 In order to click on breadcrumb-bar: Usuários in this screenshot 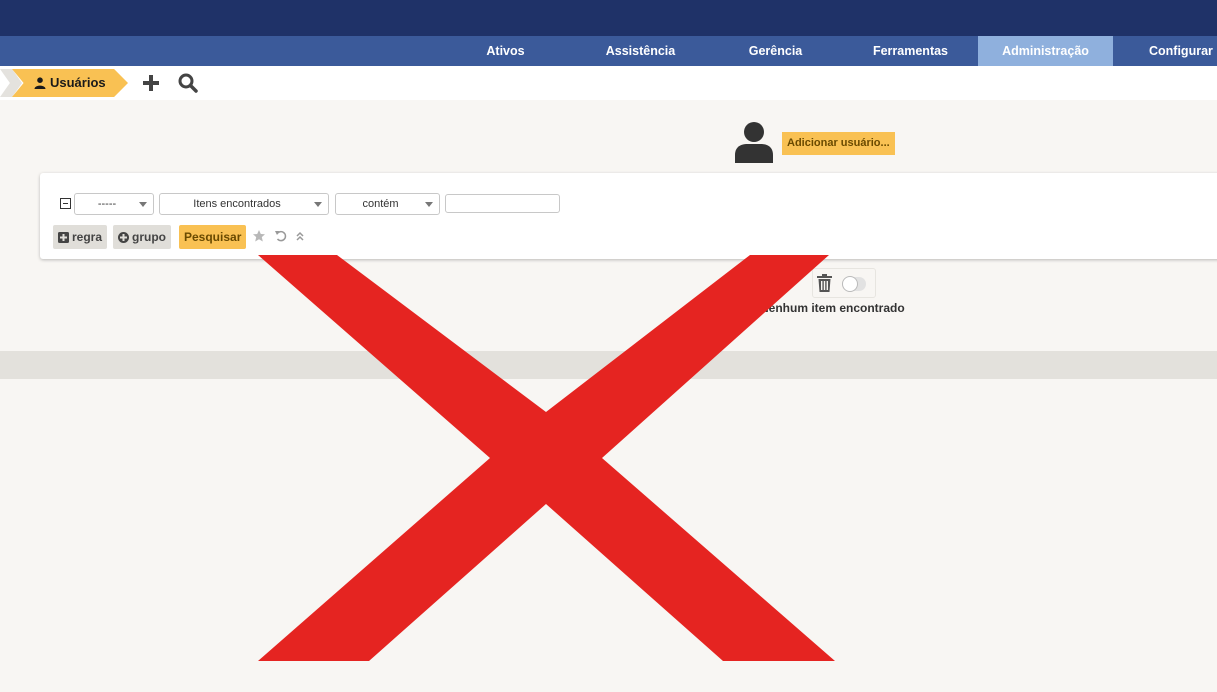, I will do `click(608, 83)`.